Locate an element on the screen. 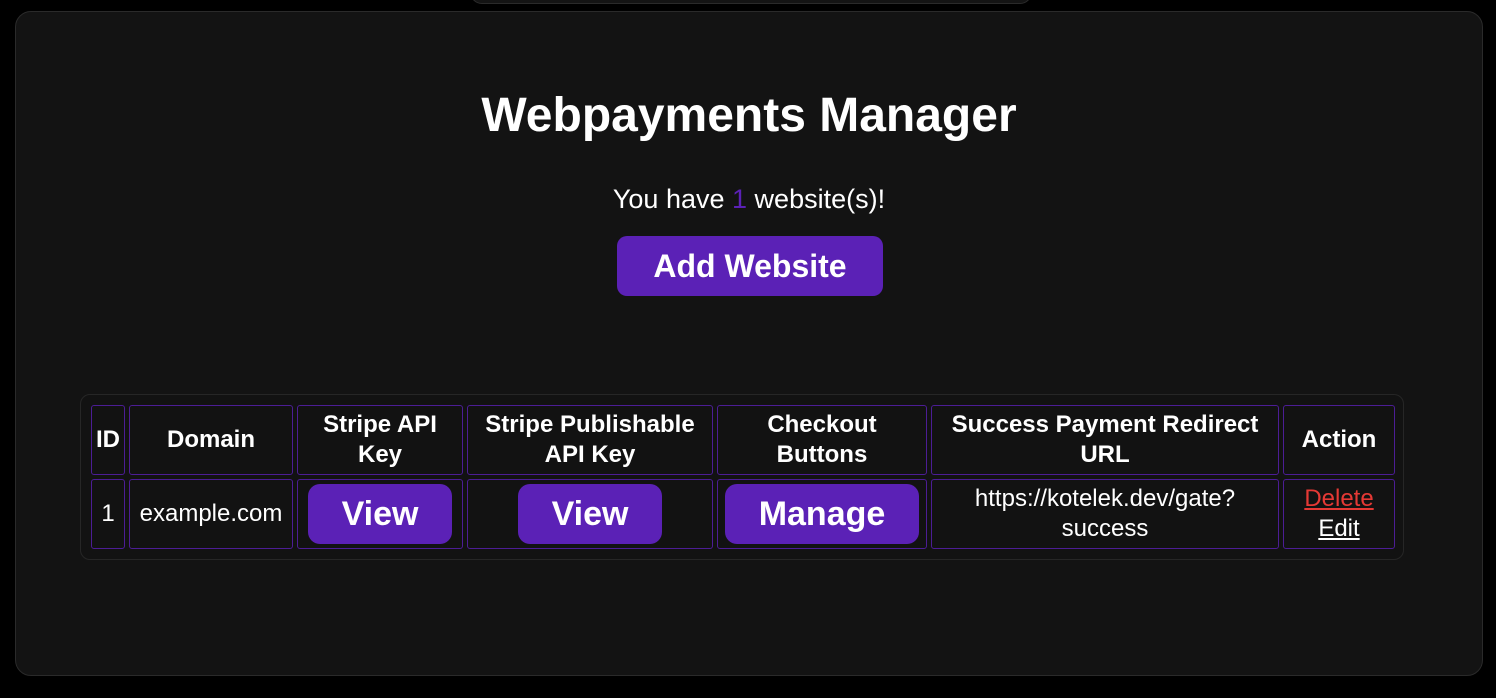 The height and width of the screenshot is (698, 1496). delete-link: Delete is located at coordinates (1339, 499).